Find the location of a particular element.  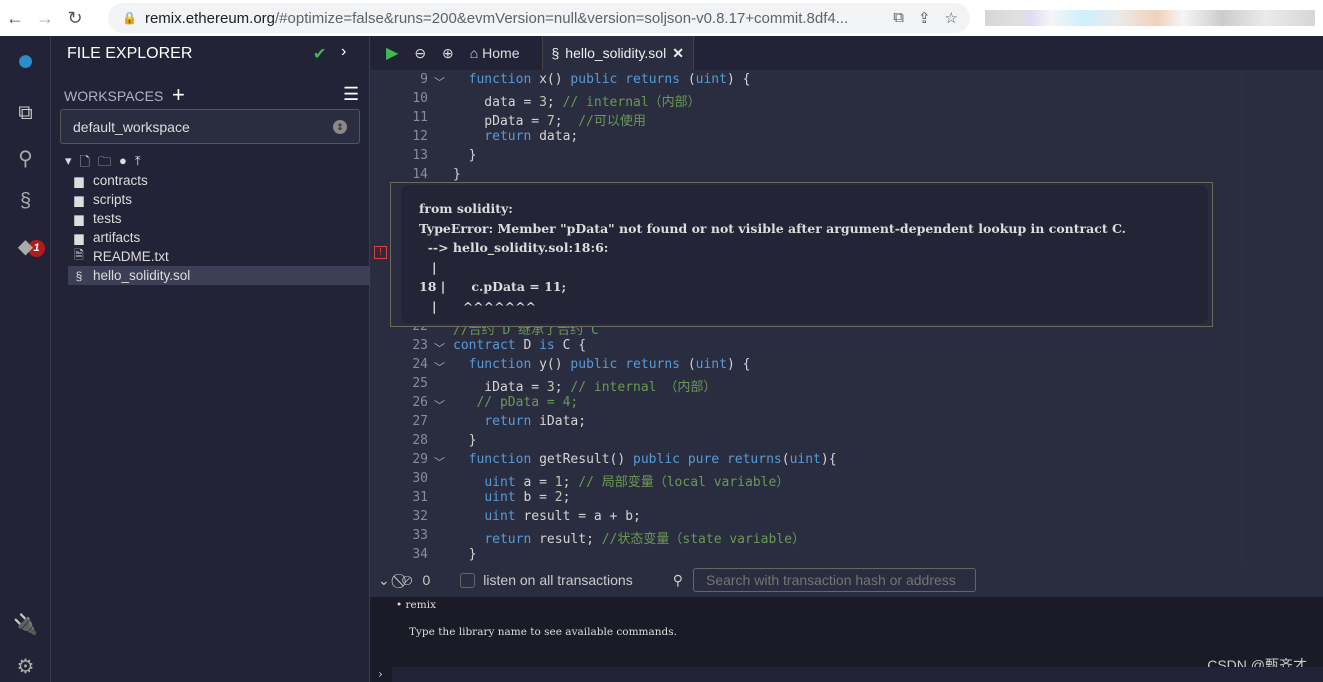

tab-hello-solidity: § hello_solidity.sol ✕ is located at coordinates (617, 53).